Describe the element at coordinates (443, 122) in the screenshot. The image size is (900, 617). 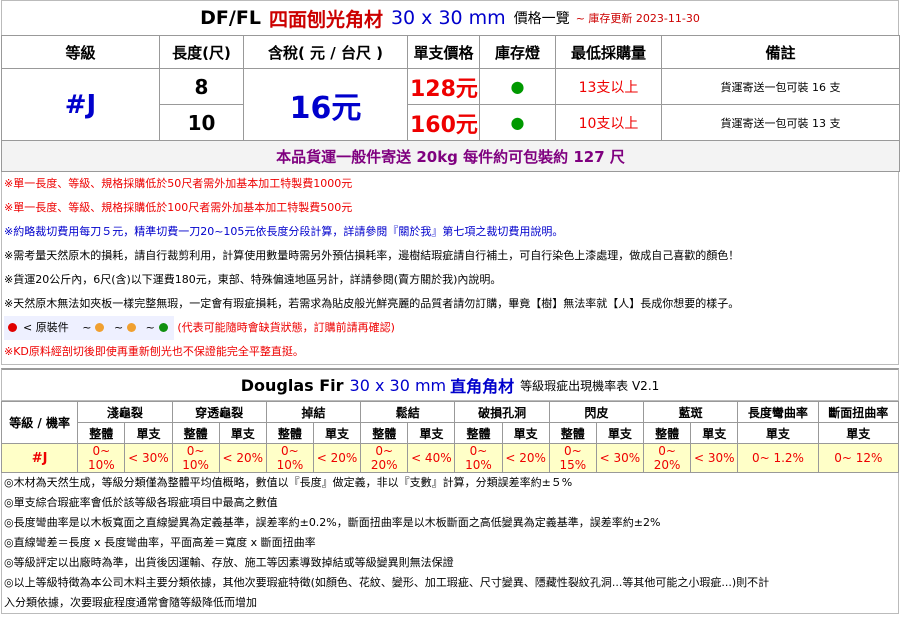
I see `single-price-cell: 160元` at that location.